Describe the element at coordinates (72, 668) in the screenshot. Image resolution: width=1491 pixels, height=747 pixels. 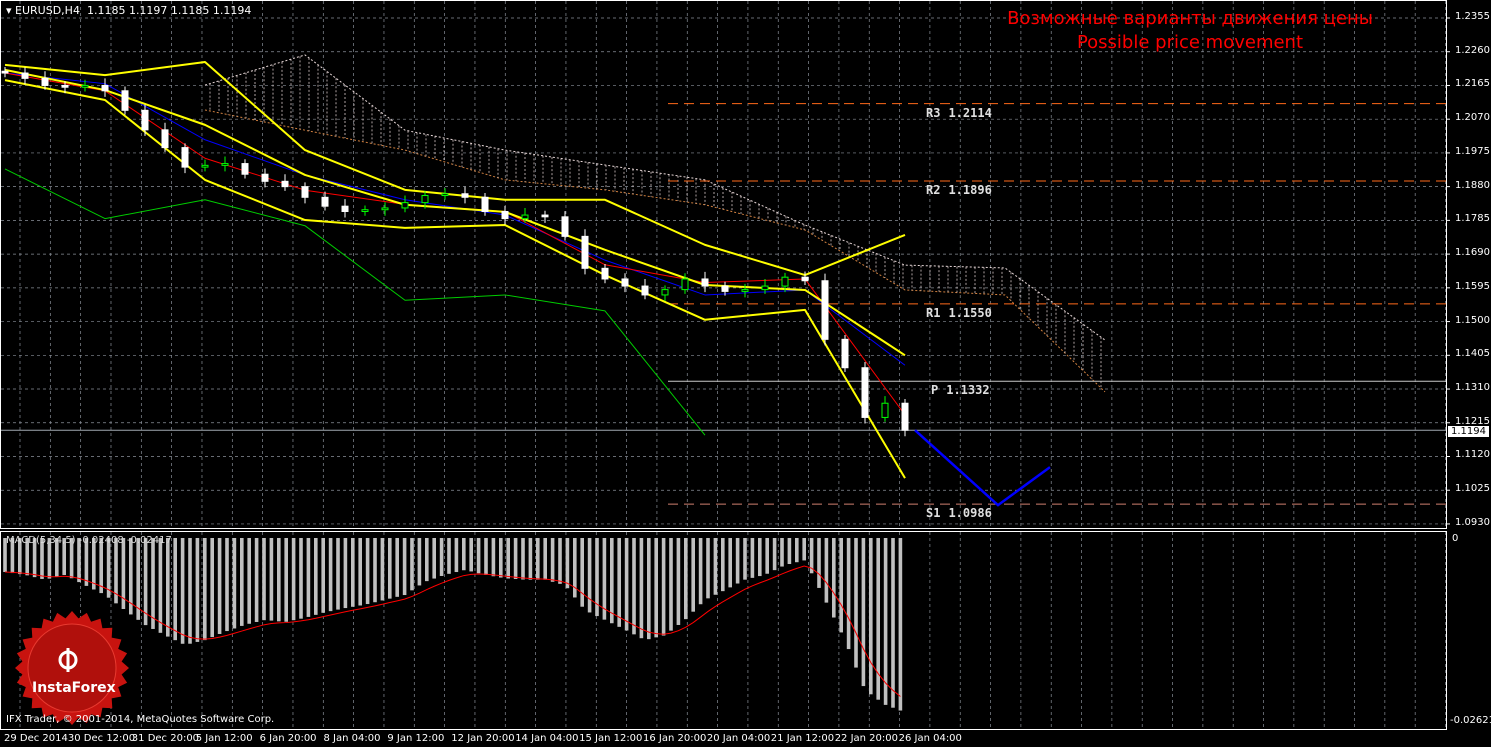
I see `instaforex-logo` at that location.